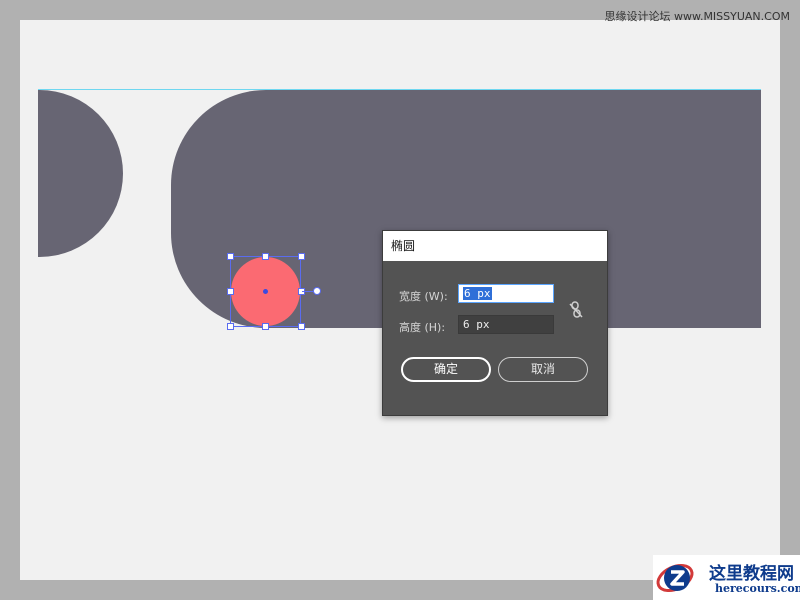 This screenshot has height=600, width=800. Describe the element at coordinates (301, 256) in the screenshot. I see `handle-top-right` at that location.